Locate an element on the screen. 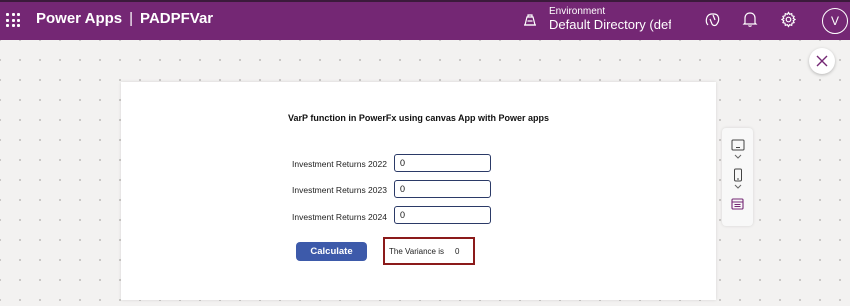 The image size is (850, 306). investment-2024-input is located at coordinates (442, 215).